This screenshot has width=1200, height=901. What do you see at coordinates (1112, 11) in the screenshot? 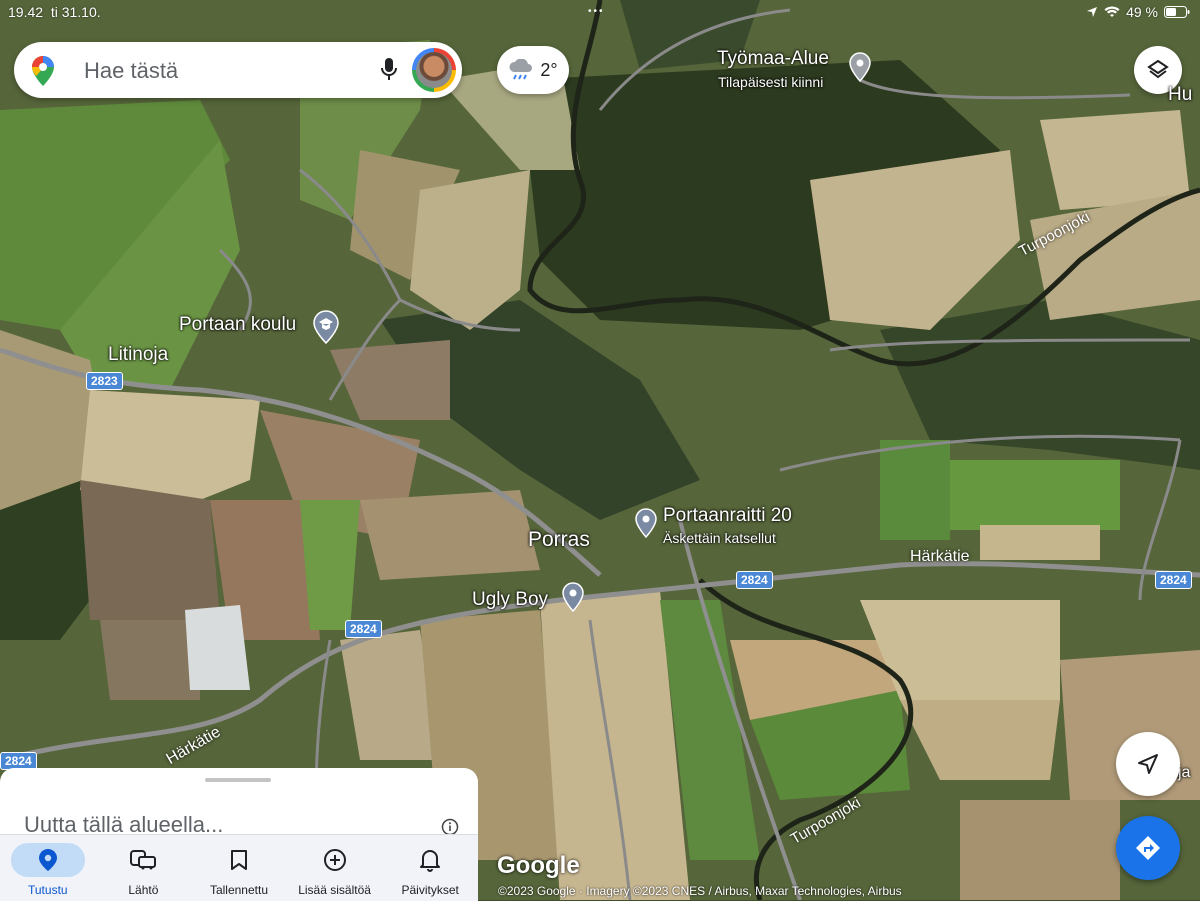
I see `wifi-icon` at bounding box center [1112, 11].